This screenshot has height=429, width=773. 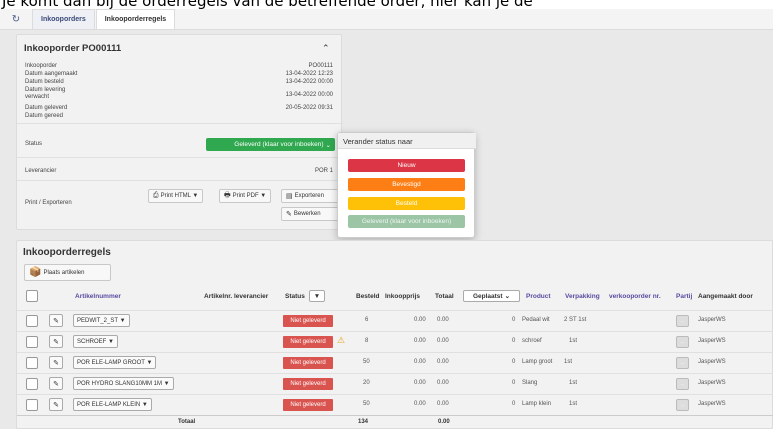 I want to click on tab-inkooporders: Inkooporders, so click(x=63, y=19).